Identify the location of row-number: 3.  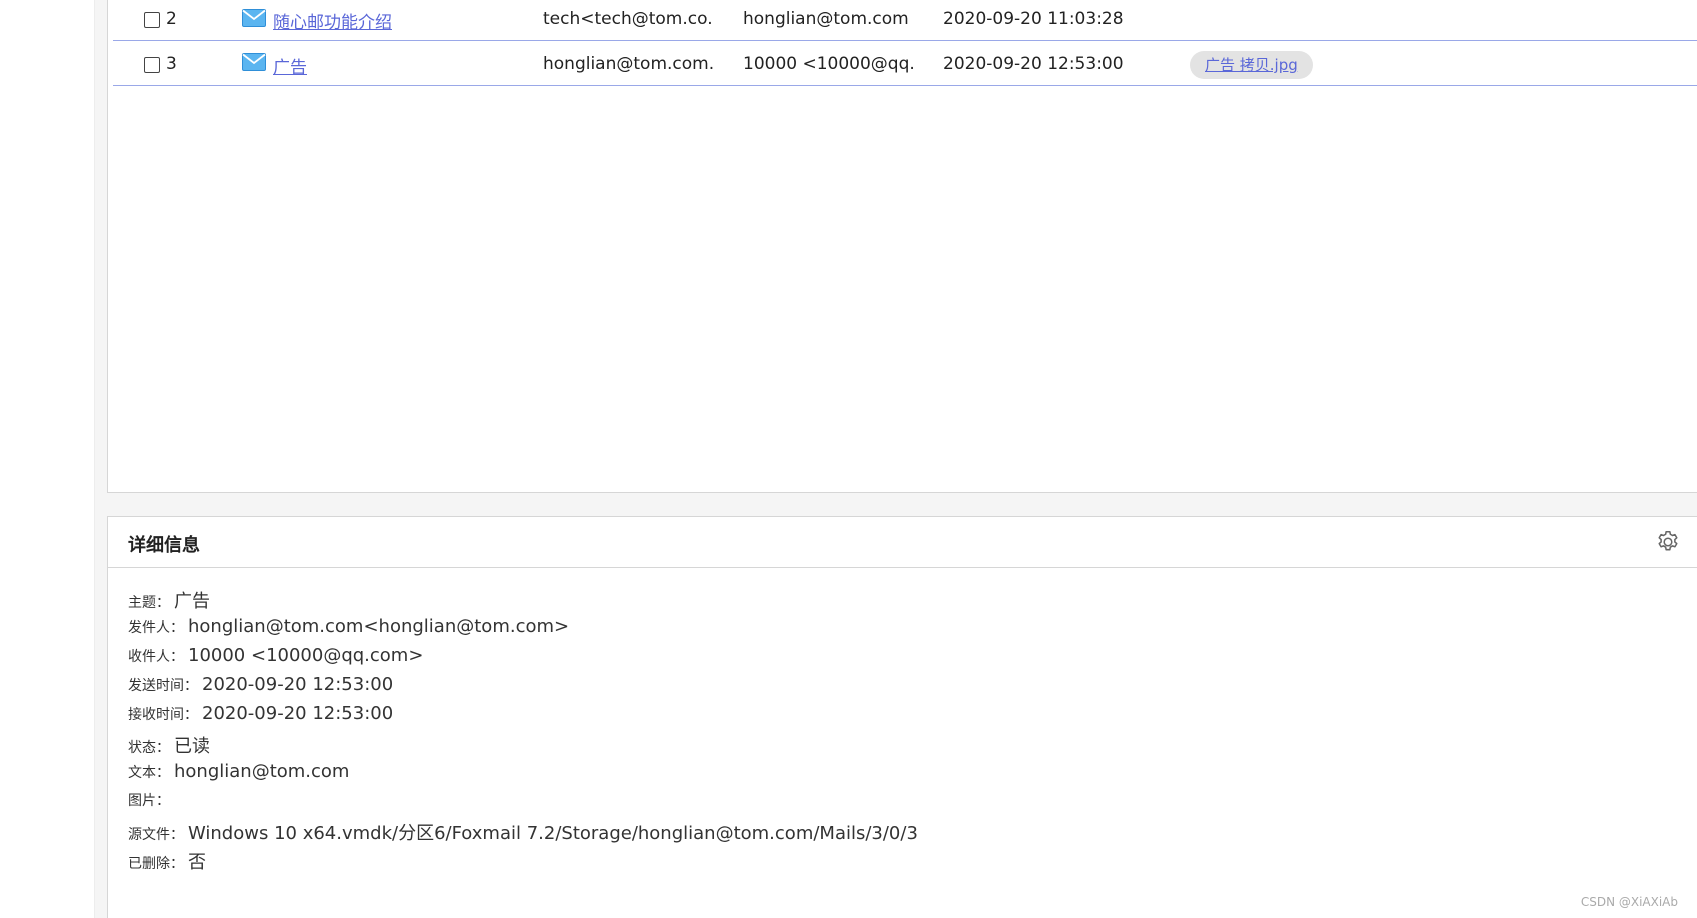
(171, 64).